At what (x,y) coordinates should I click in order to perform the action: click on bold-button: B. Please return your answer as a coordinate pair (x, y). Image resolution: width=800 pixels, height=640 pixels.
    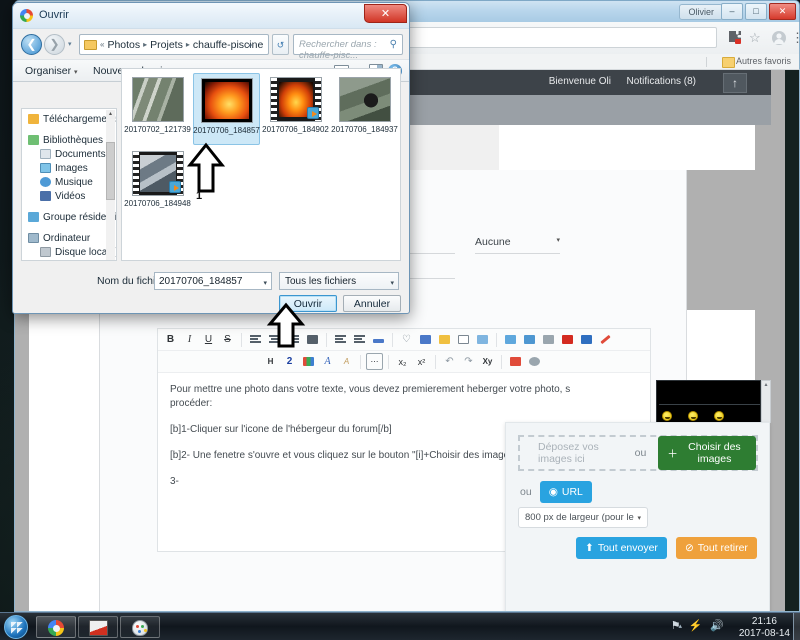
    Looking at the image, I should click on (170, 339).